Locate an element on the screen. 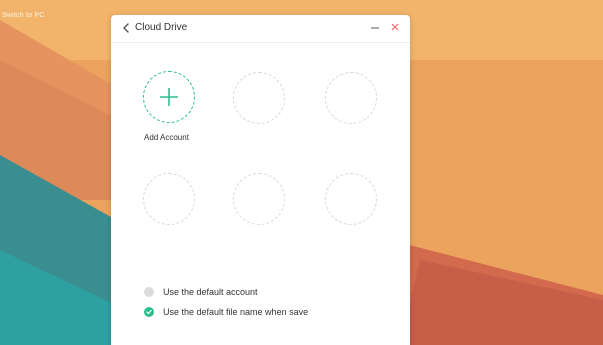  window-title: Cloud Drive is located at coordinates (161, 27).